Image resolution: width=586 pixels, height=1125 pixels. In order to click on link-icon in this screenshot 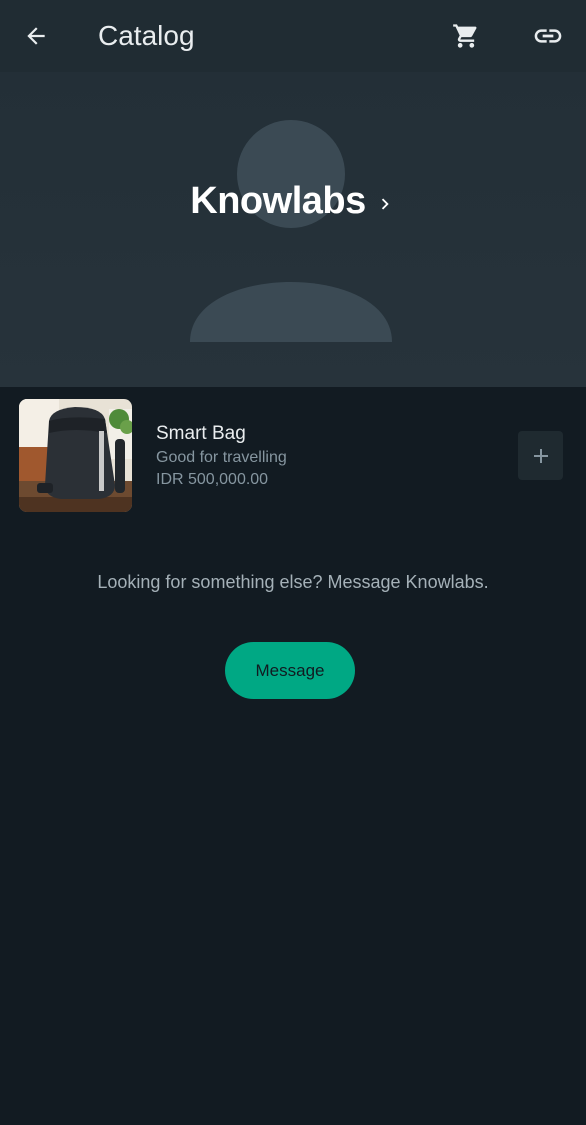, I will do `click(548, 36)`.